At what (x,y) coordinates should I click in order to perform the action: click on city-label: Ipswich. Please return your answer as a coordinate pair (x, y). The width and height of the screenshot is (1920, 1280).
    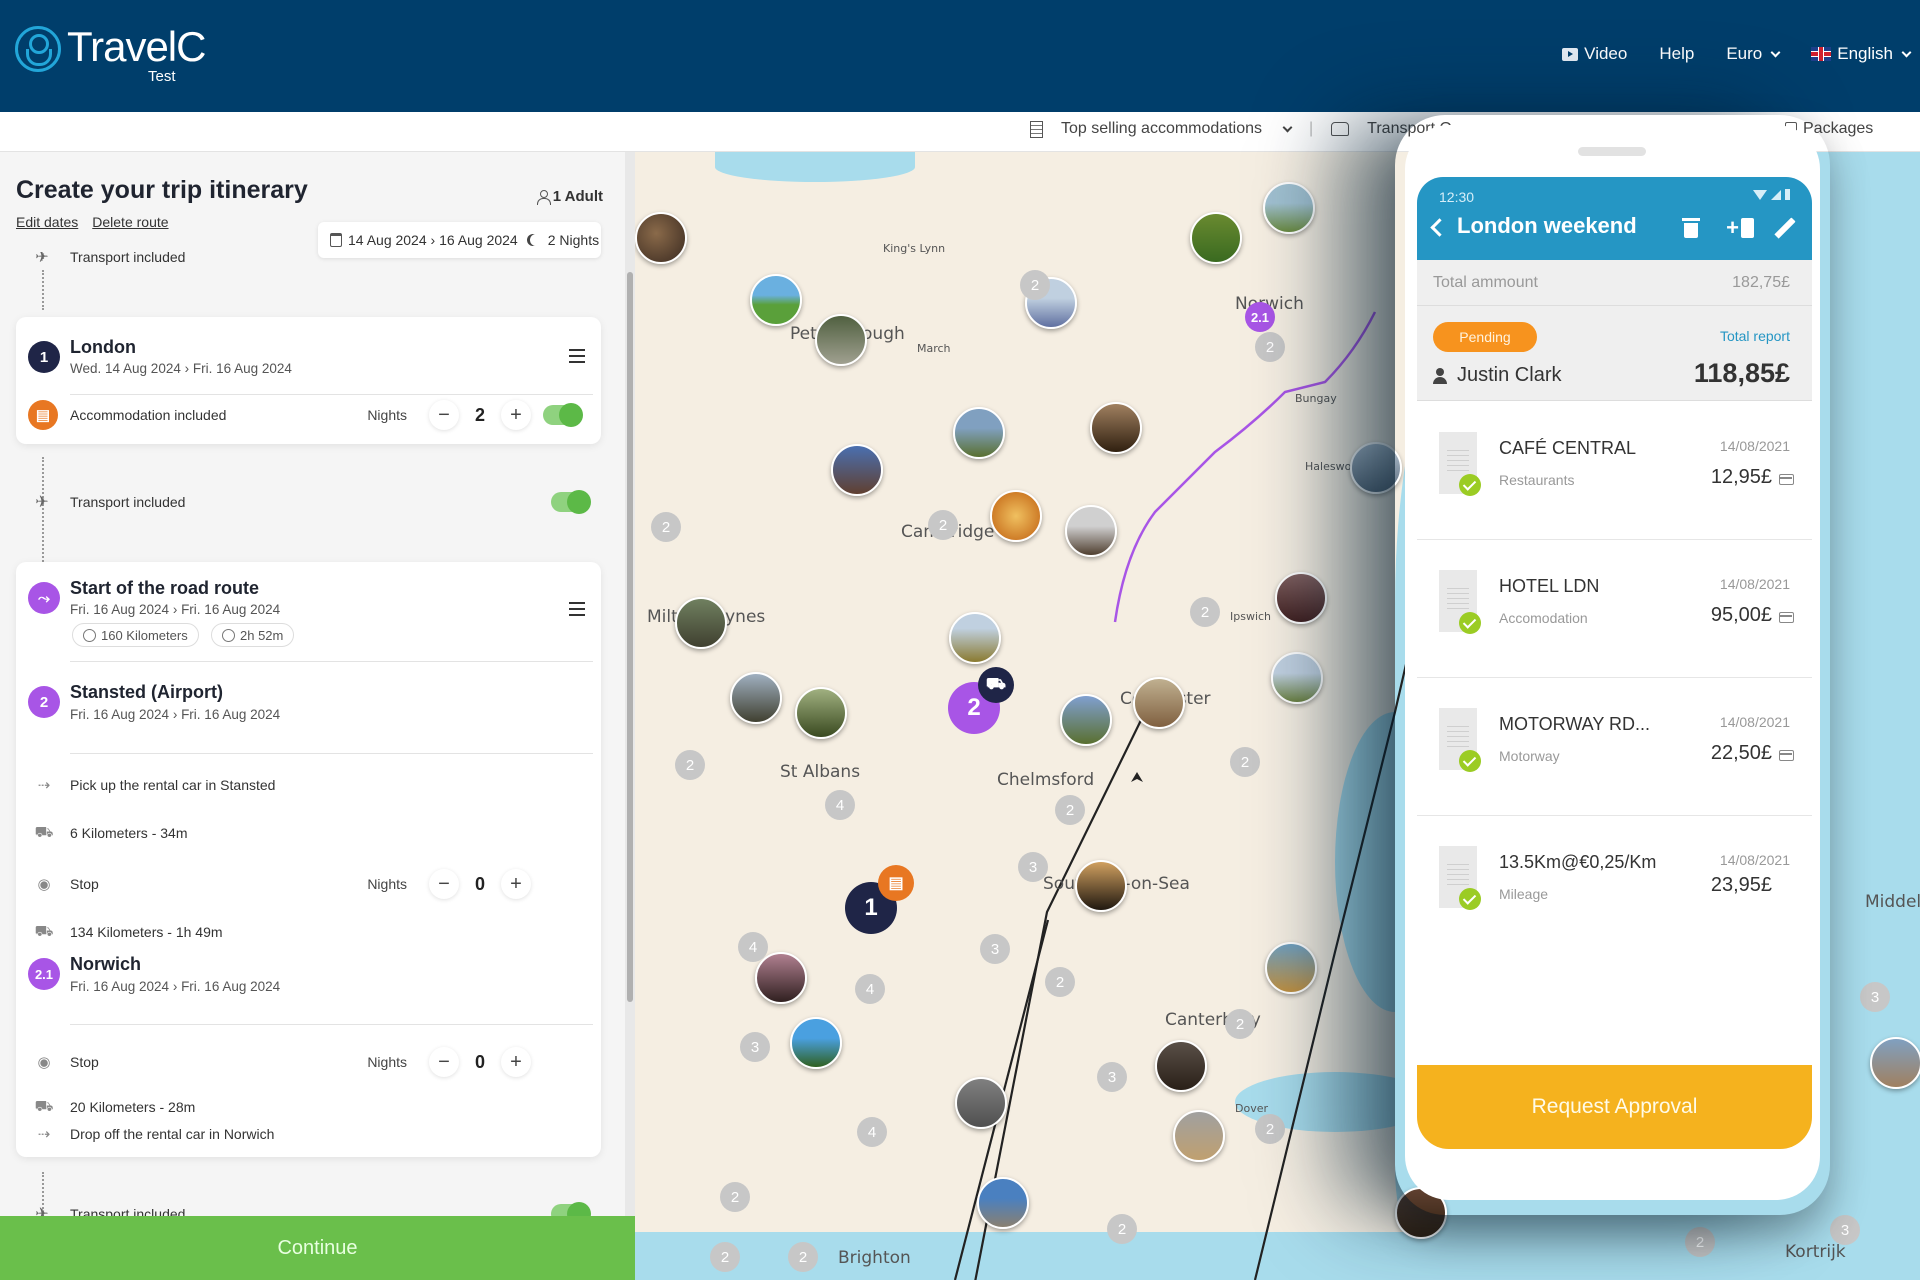
    Looking at the image, I should click on (1251, 616).